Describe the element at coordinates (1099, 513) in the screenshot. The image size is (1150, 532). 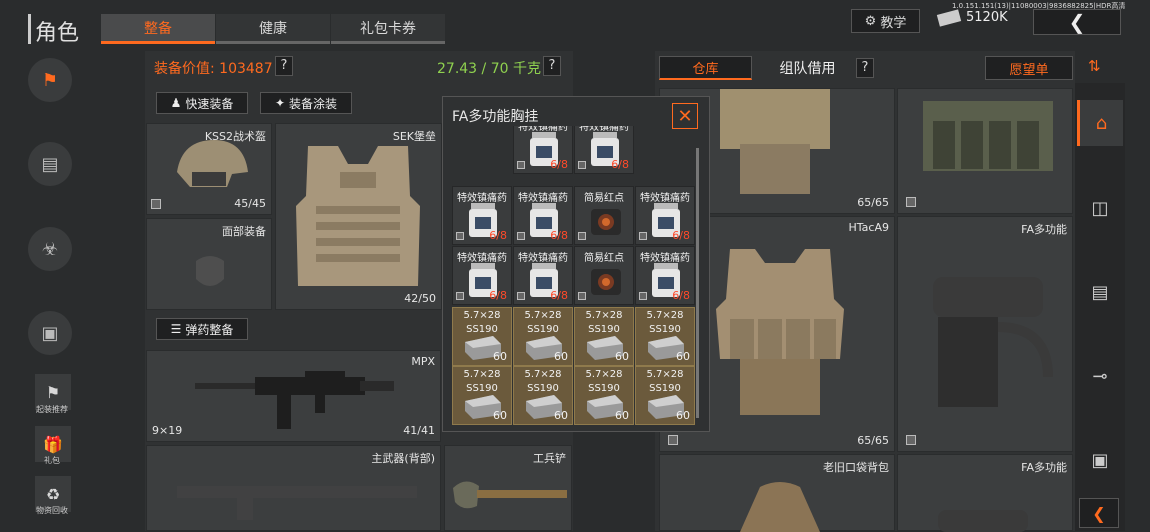
I see `collapse-button: ❮` at that location.